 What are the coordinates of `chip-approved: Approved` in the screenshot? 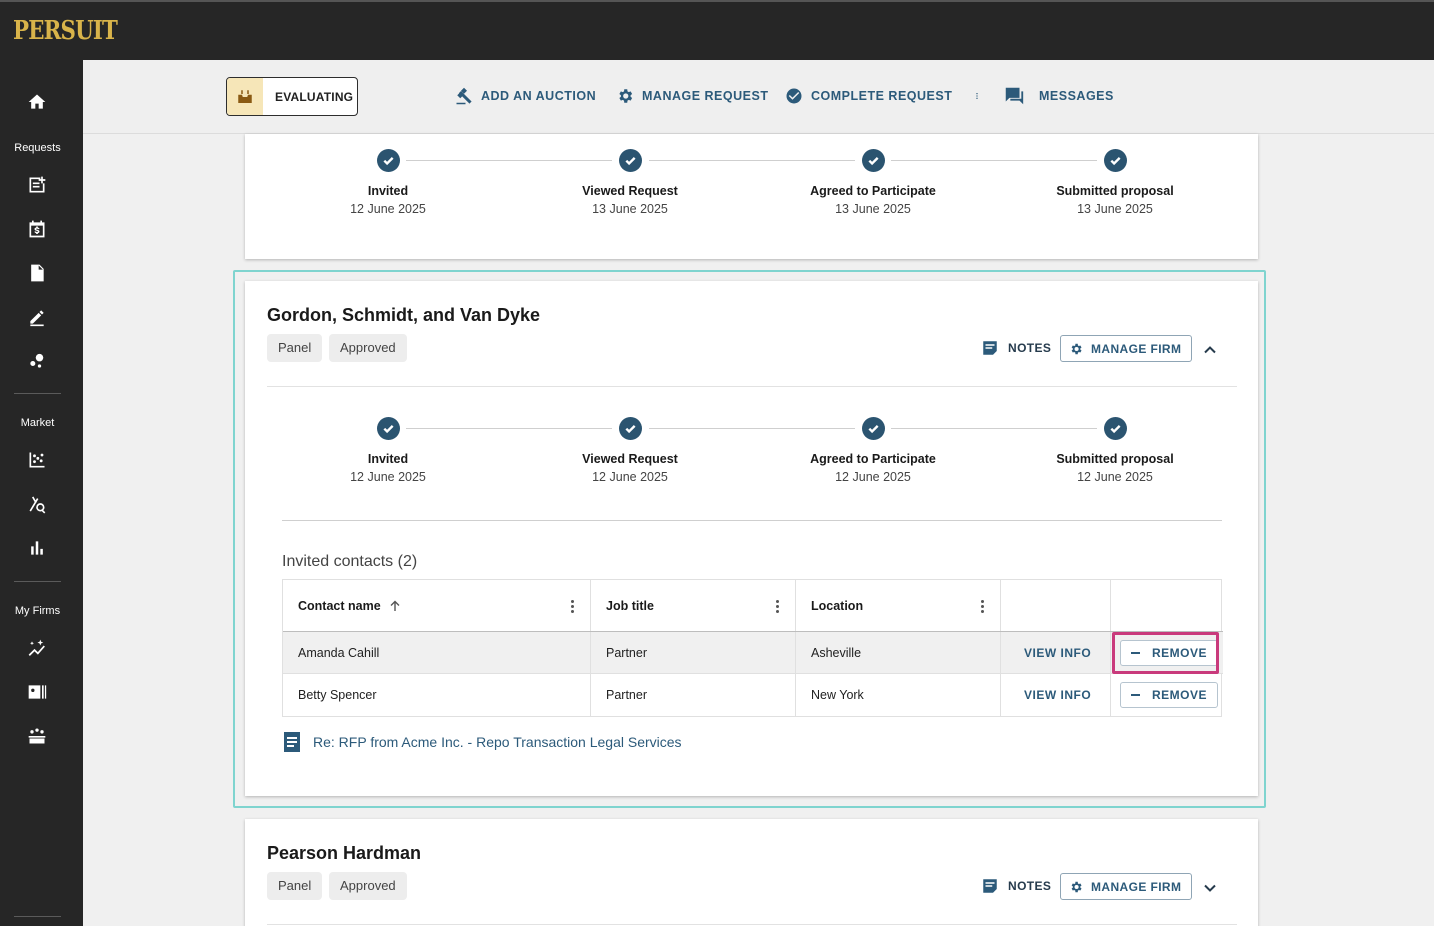 It's located at (368, 886).